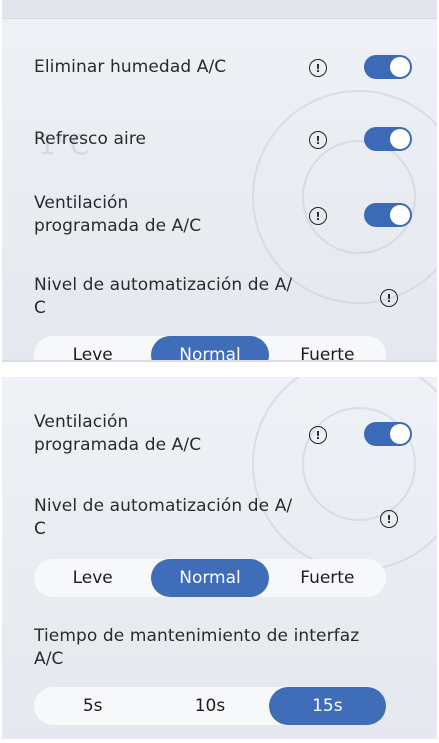 Image resolution: width=439 pixels, height=743 pixels. What do you see at coordinates (318, 140) in the screenshot?
I see `air-refresh-info-icon: !` at bounding box center [318, 140].